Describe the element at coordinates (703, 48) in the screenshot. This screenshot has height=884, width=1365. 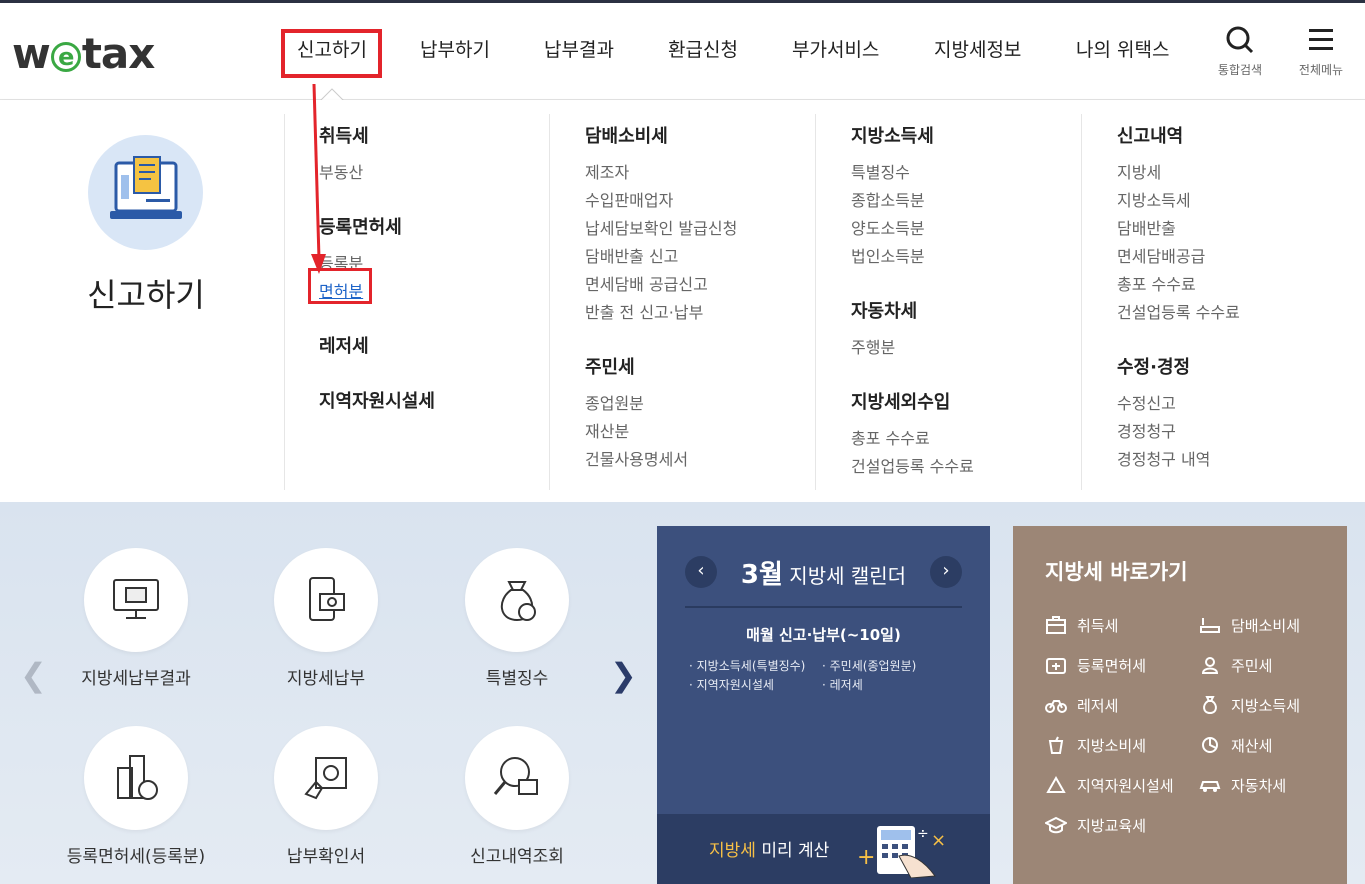
I see `nav-refund: 환급신청` at that location.